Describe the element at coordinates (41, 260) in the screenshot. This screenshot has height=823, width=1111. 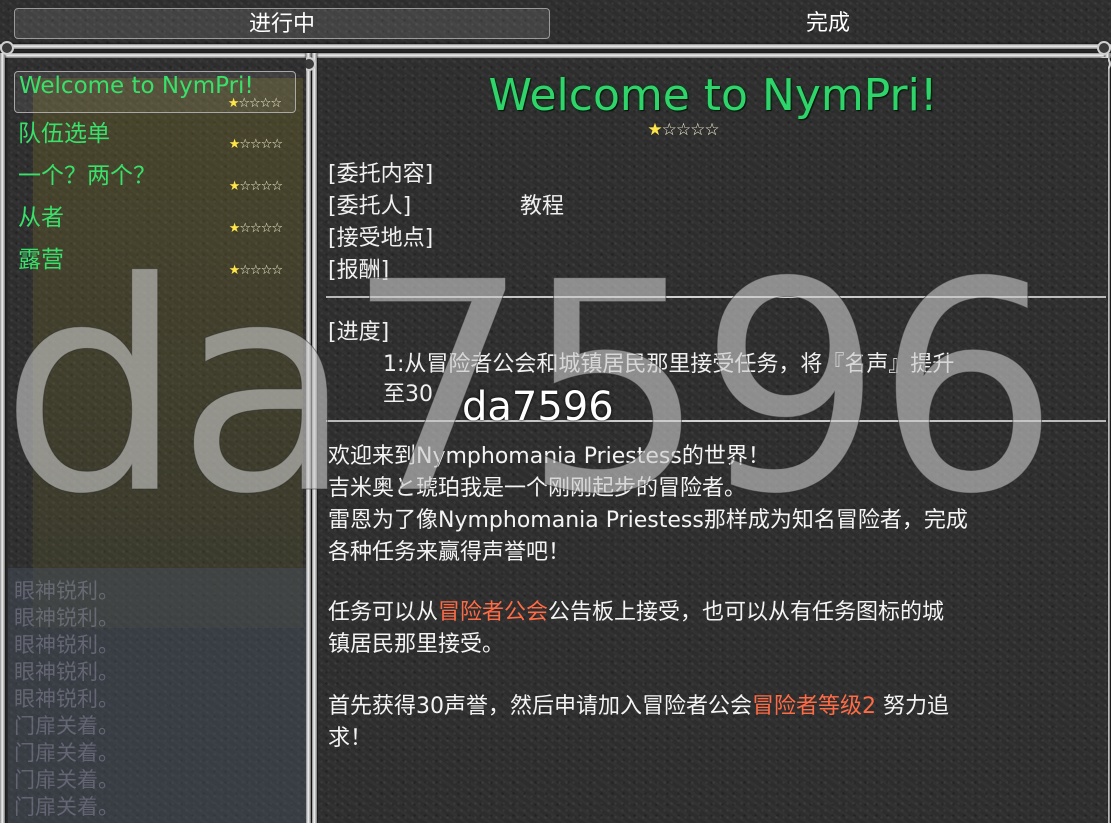
I see `quest-item-name: 露营` at that location.